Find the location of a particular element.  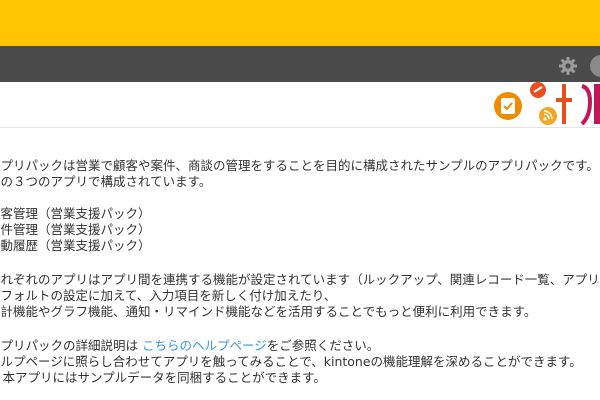

navigation-bar is located at coordinates (300, 64).